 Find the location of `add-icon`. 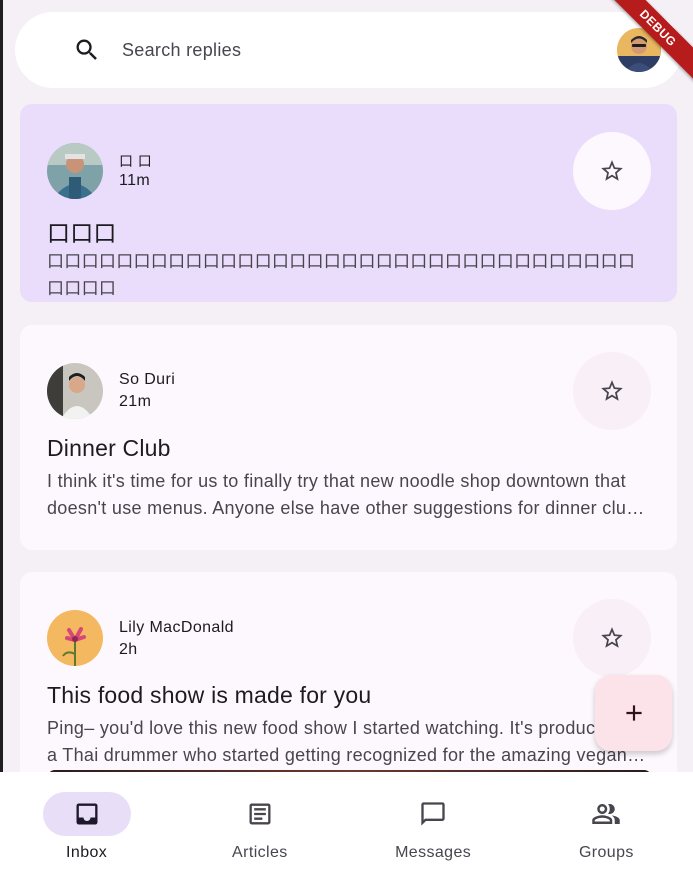

add-icon is located at coordinates (633, 713).